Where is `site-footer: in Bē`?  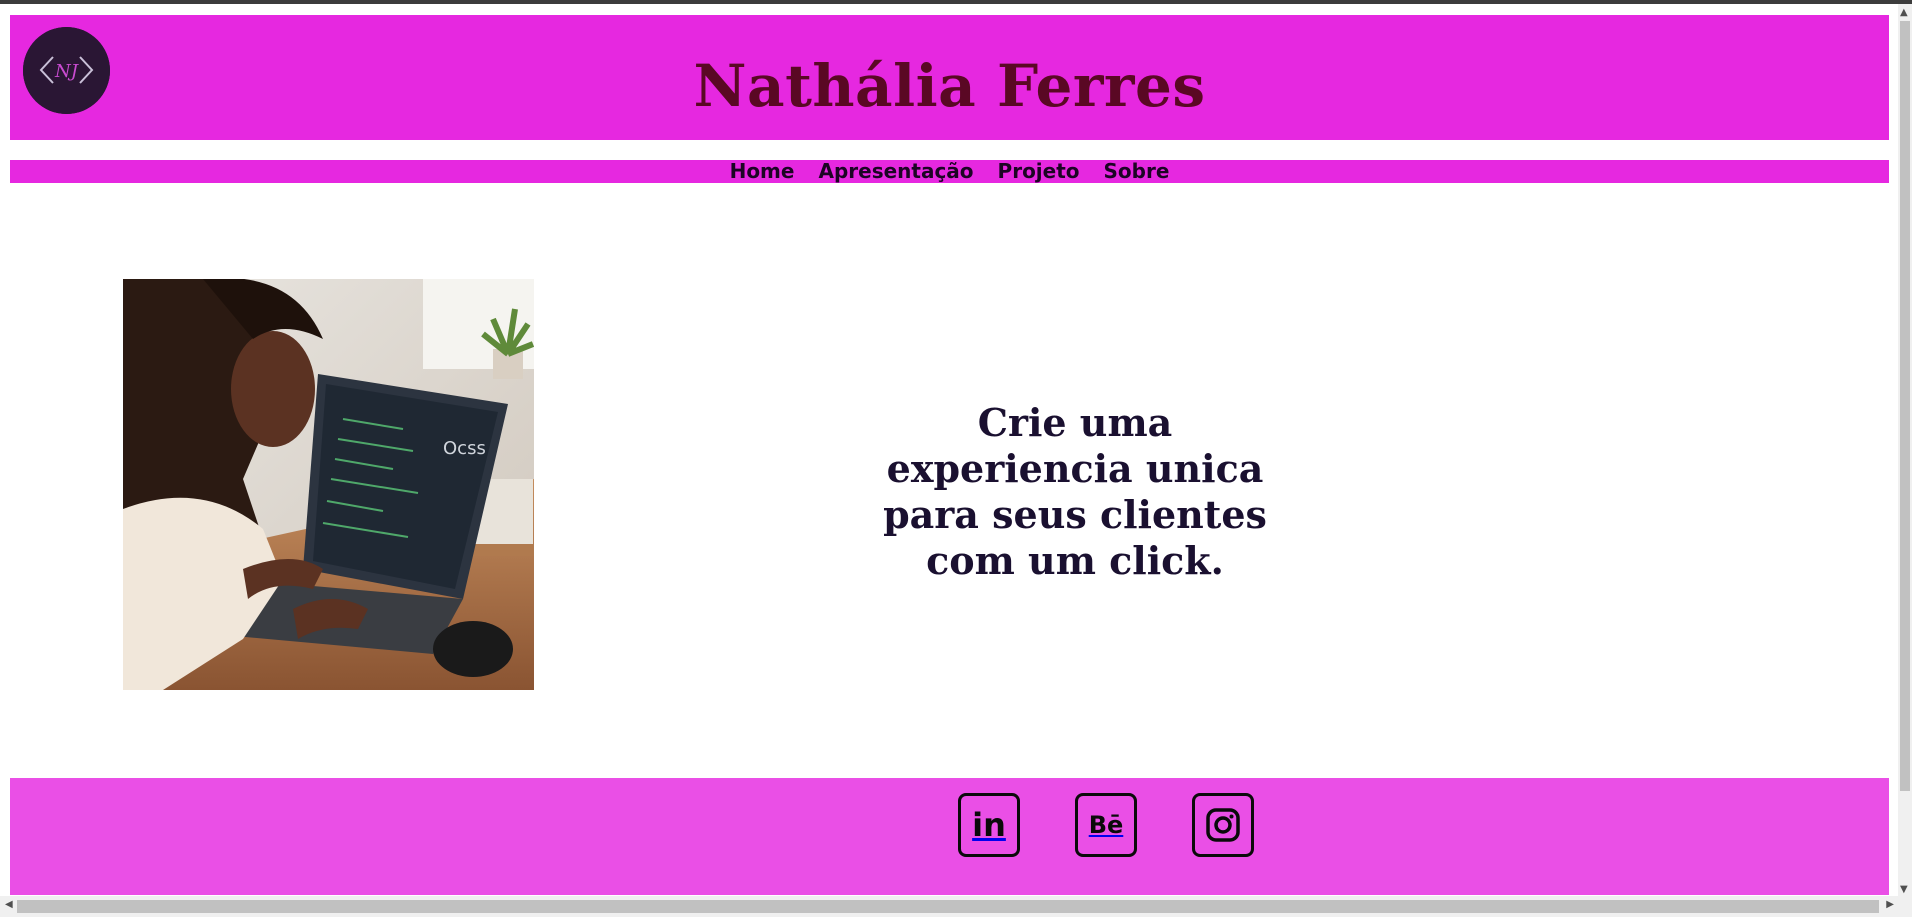 site-footer: in Bē is located at coordinates (949, 836).